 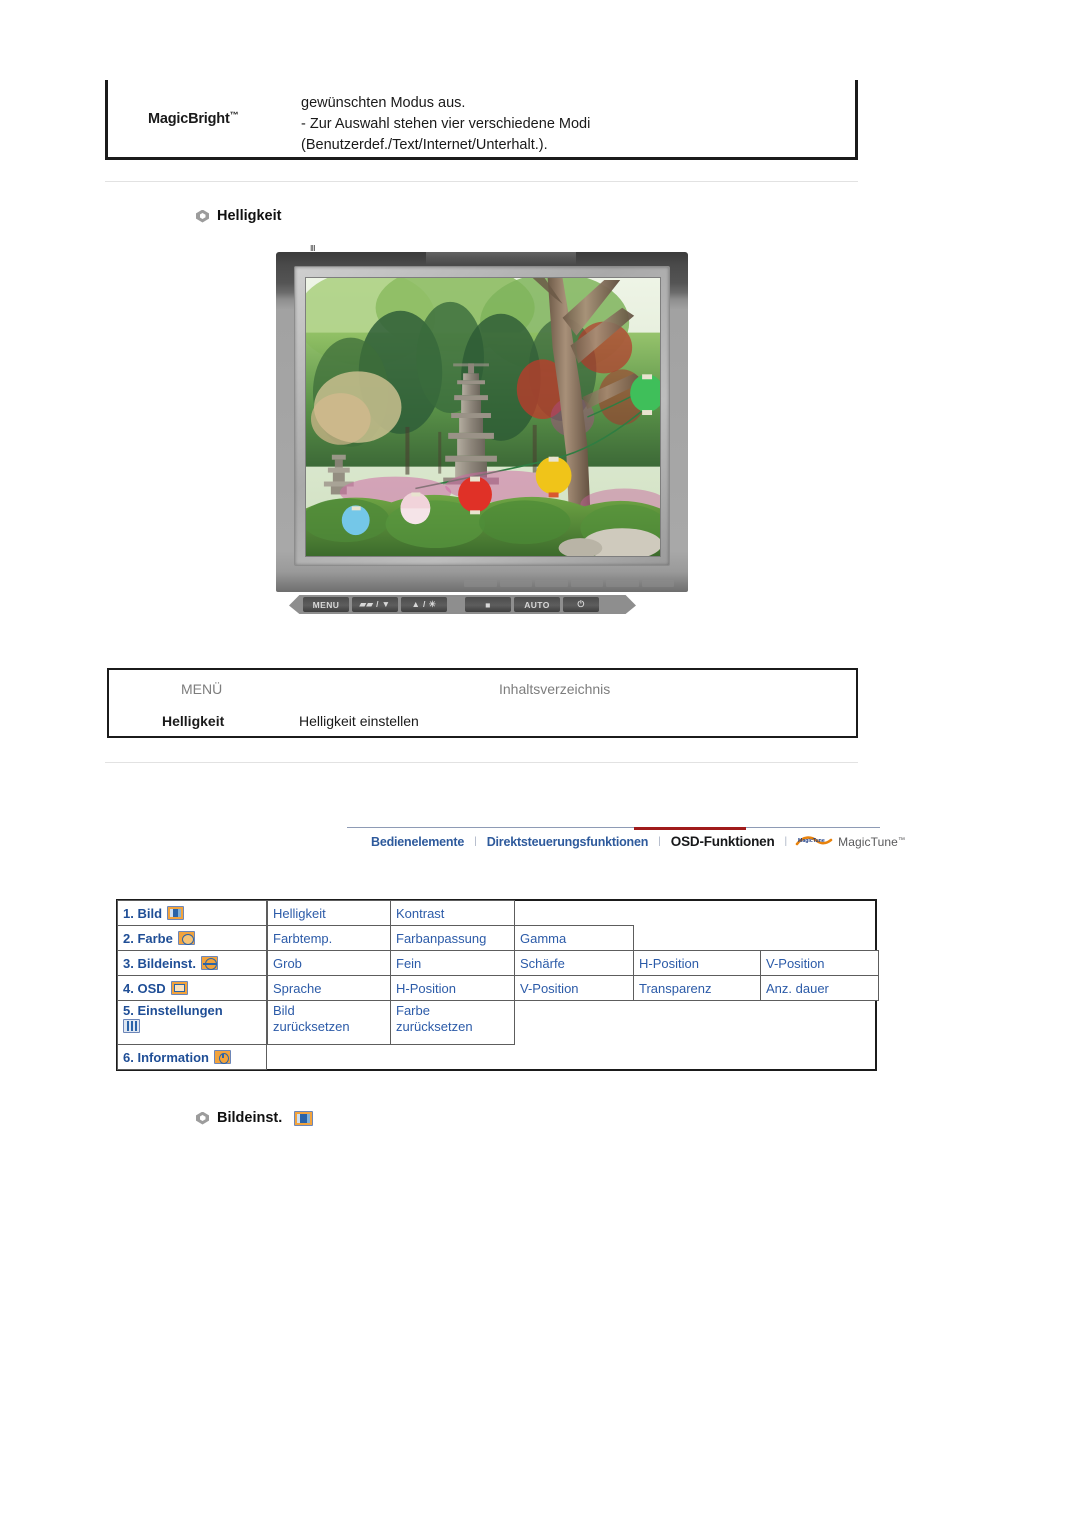 I want to click on monitor-power-button: ⏻, so click(x=581, y=604).